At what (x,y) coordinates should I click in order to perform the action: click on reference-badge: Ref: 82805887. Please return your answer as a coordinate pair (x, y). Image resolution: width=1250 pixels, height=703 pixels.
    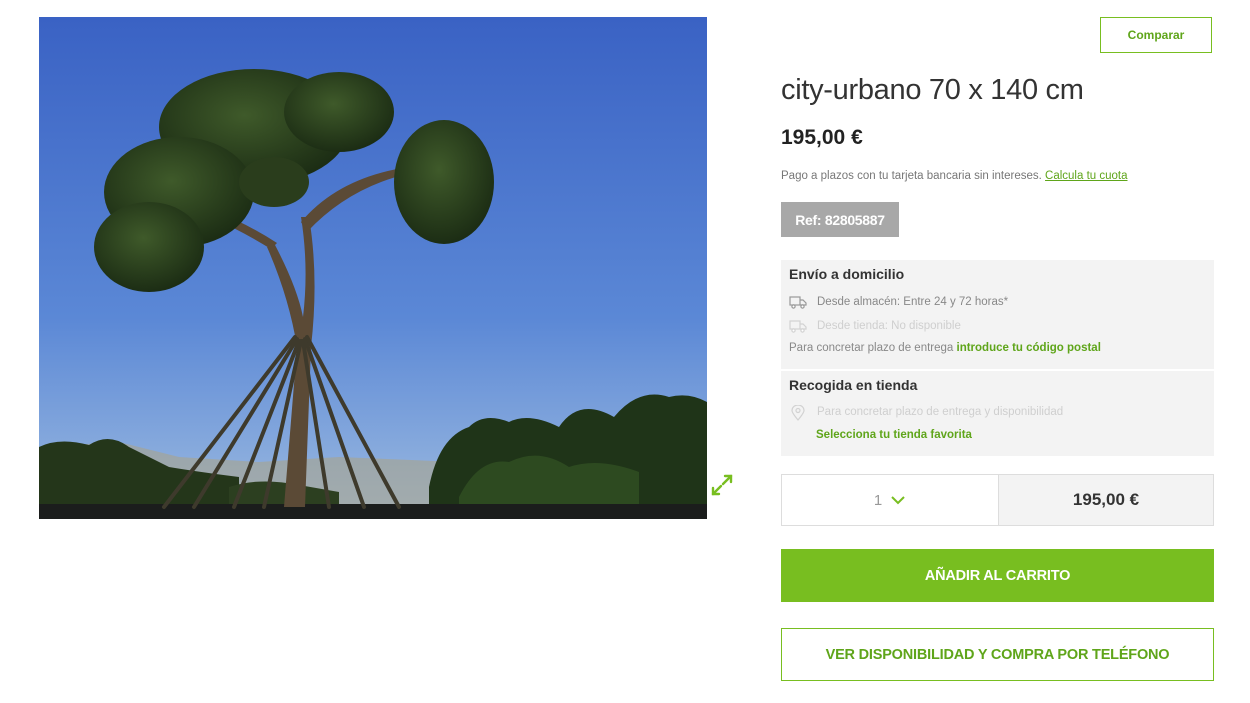
    Looking at the image, I should click on (840, 219).